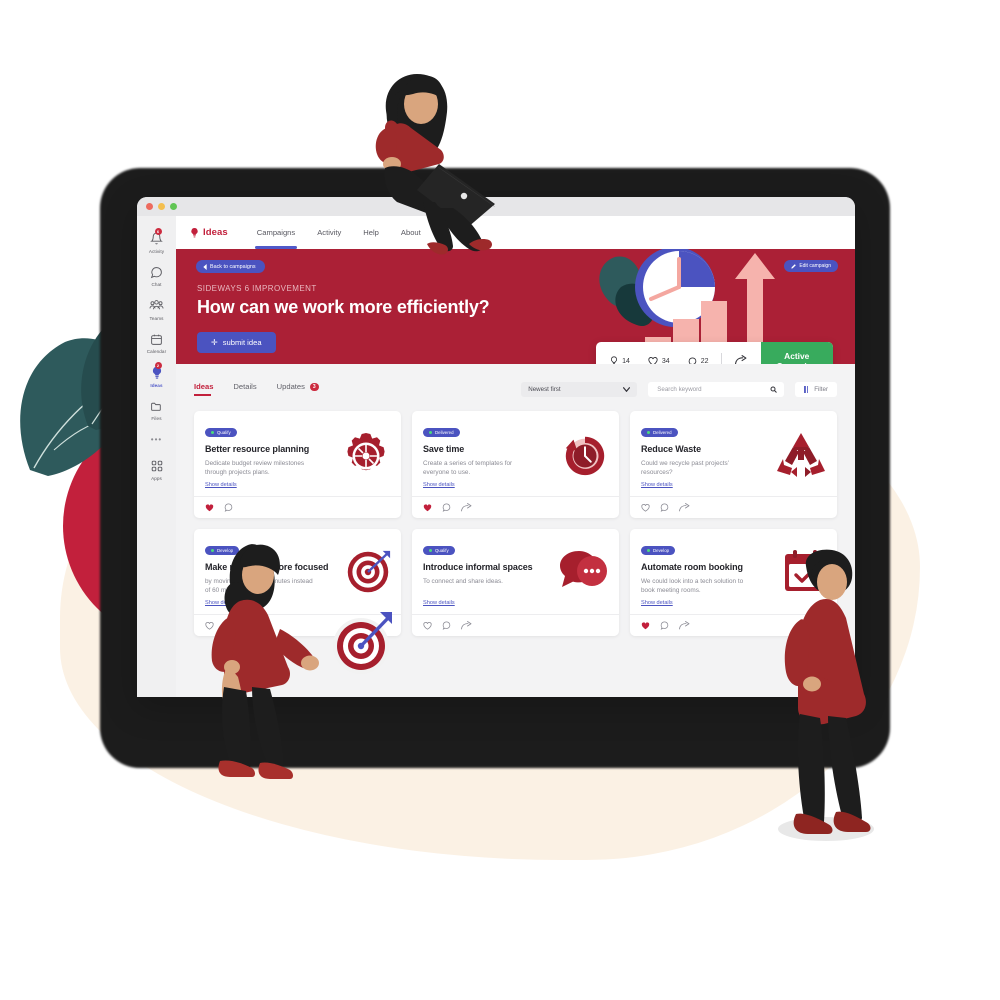 This screenshot has height=1000, width=1000. Describe the element at coordinates (661, 550) in the screenshot. I see `status-badge-label: Develop` at that location.